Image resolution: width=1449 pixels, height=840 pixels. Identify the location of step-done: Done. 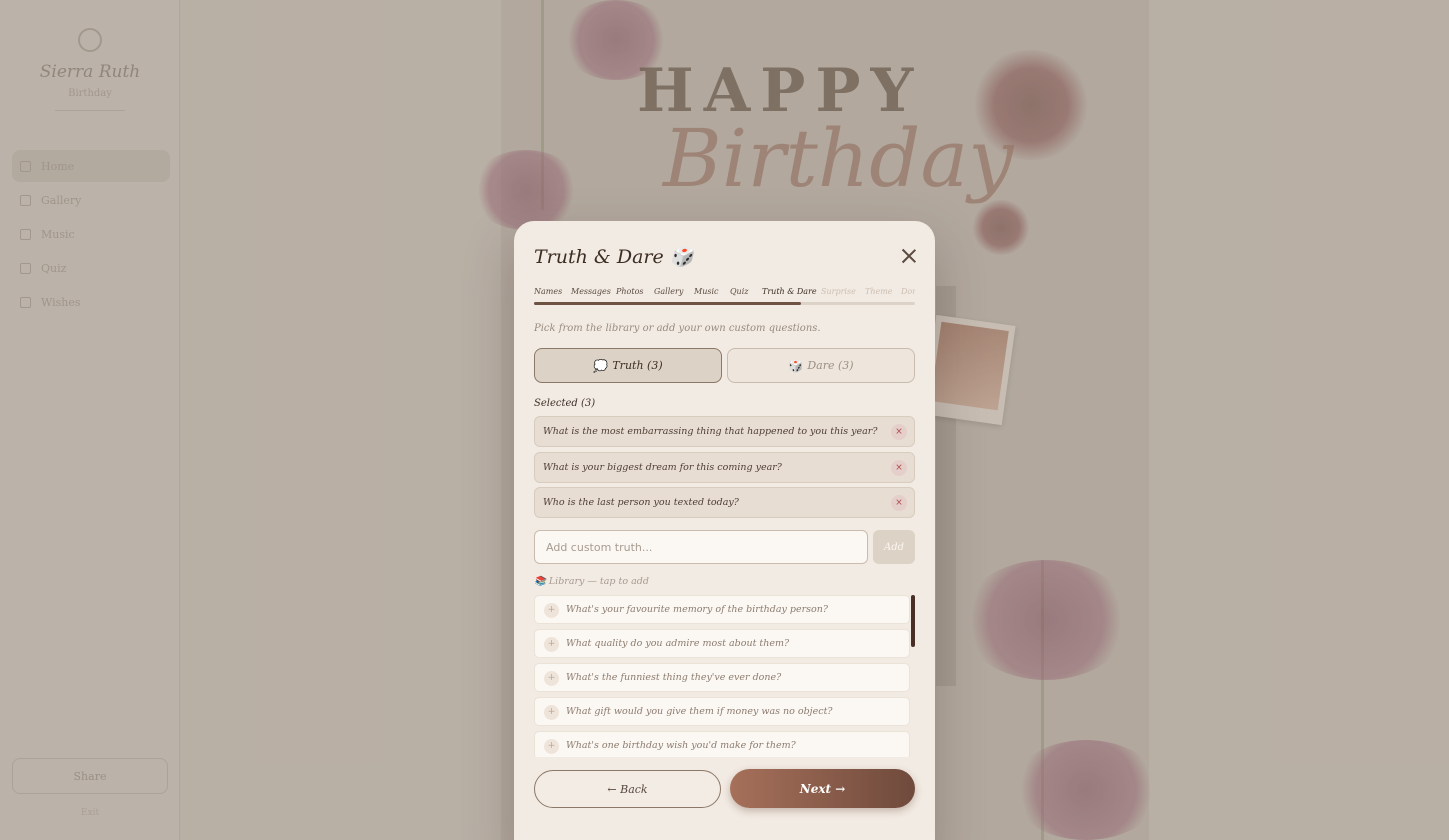
(908, 291).